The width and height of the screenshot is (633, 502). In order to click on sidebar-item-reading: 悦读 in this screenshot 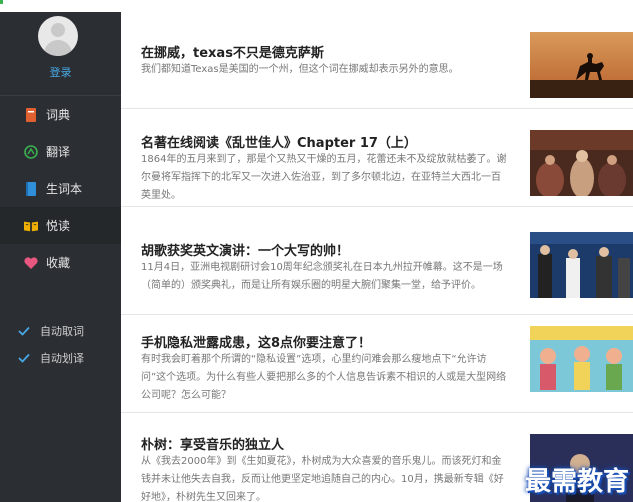, I will do `click(60, 225)`.